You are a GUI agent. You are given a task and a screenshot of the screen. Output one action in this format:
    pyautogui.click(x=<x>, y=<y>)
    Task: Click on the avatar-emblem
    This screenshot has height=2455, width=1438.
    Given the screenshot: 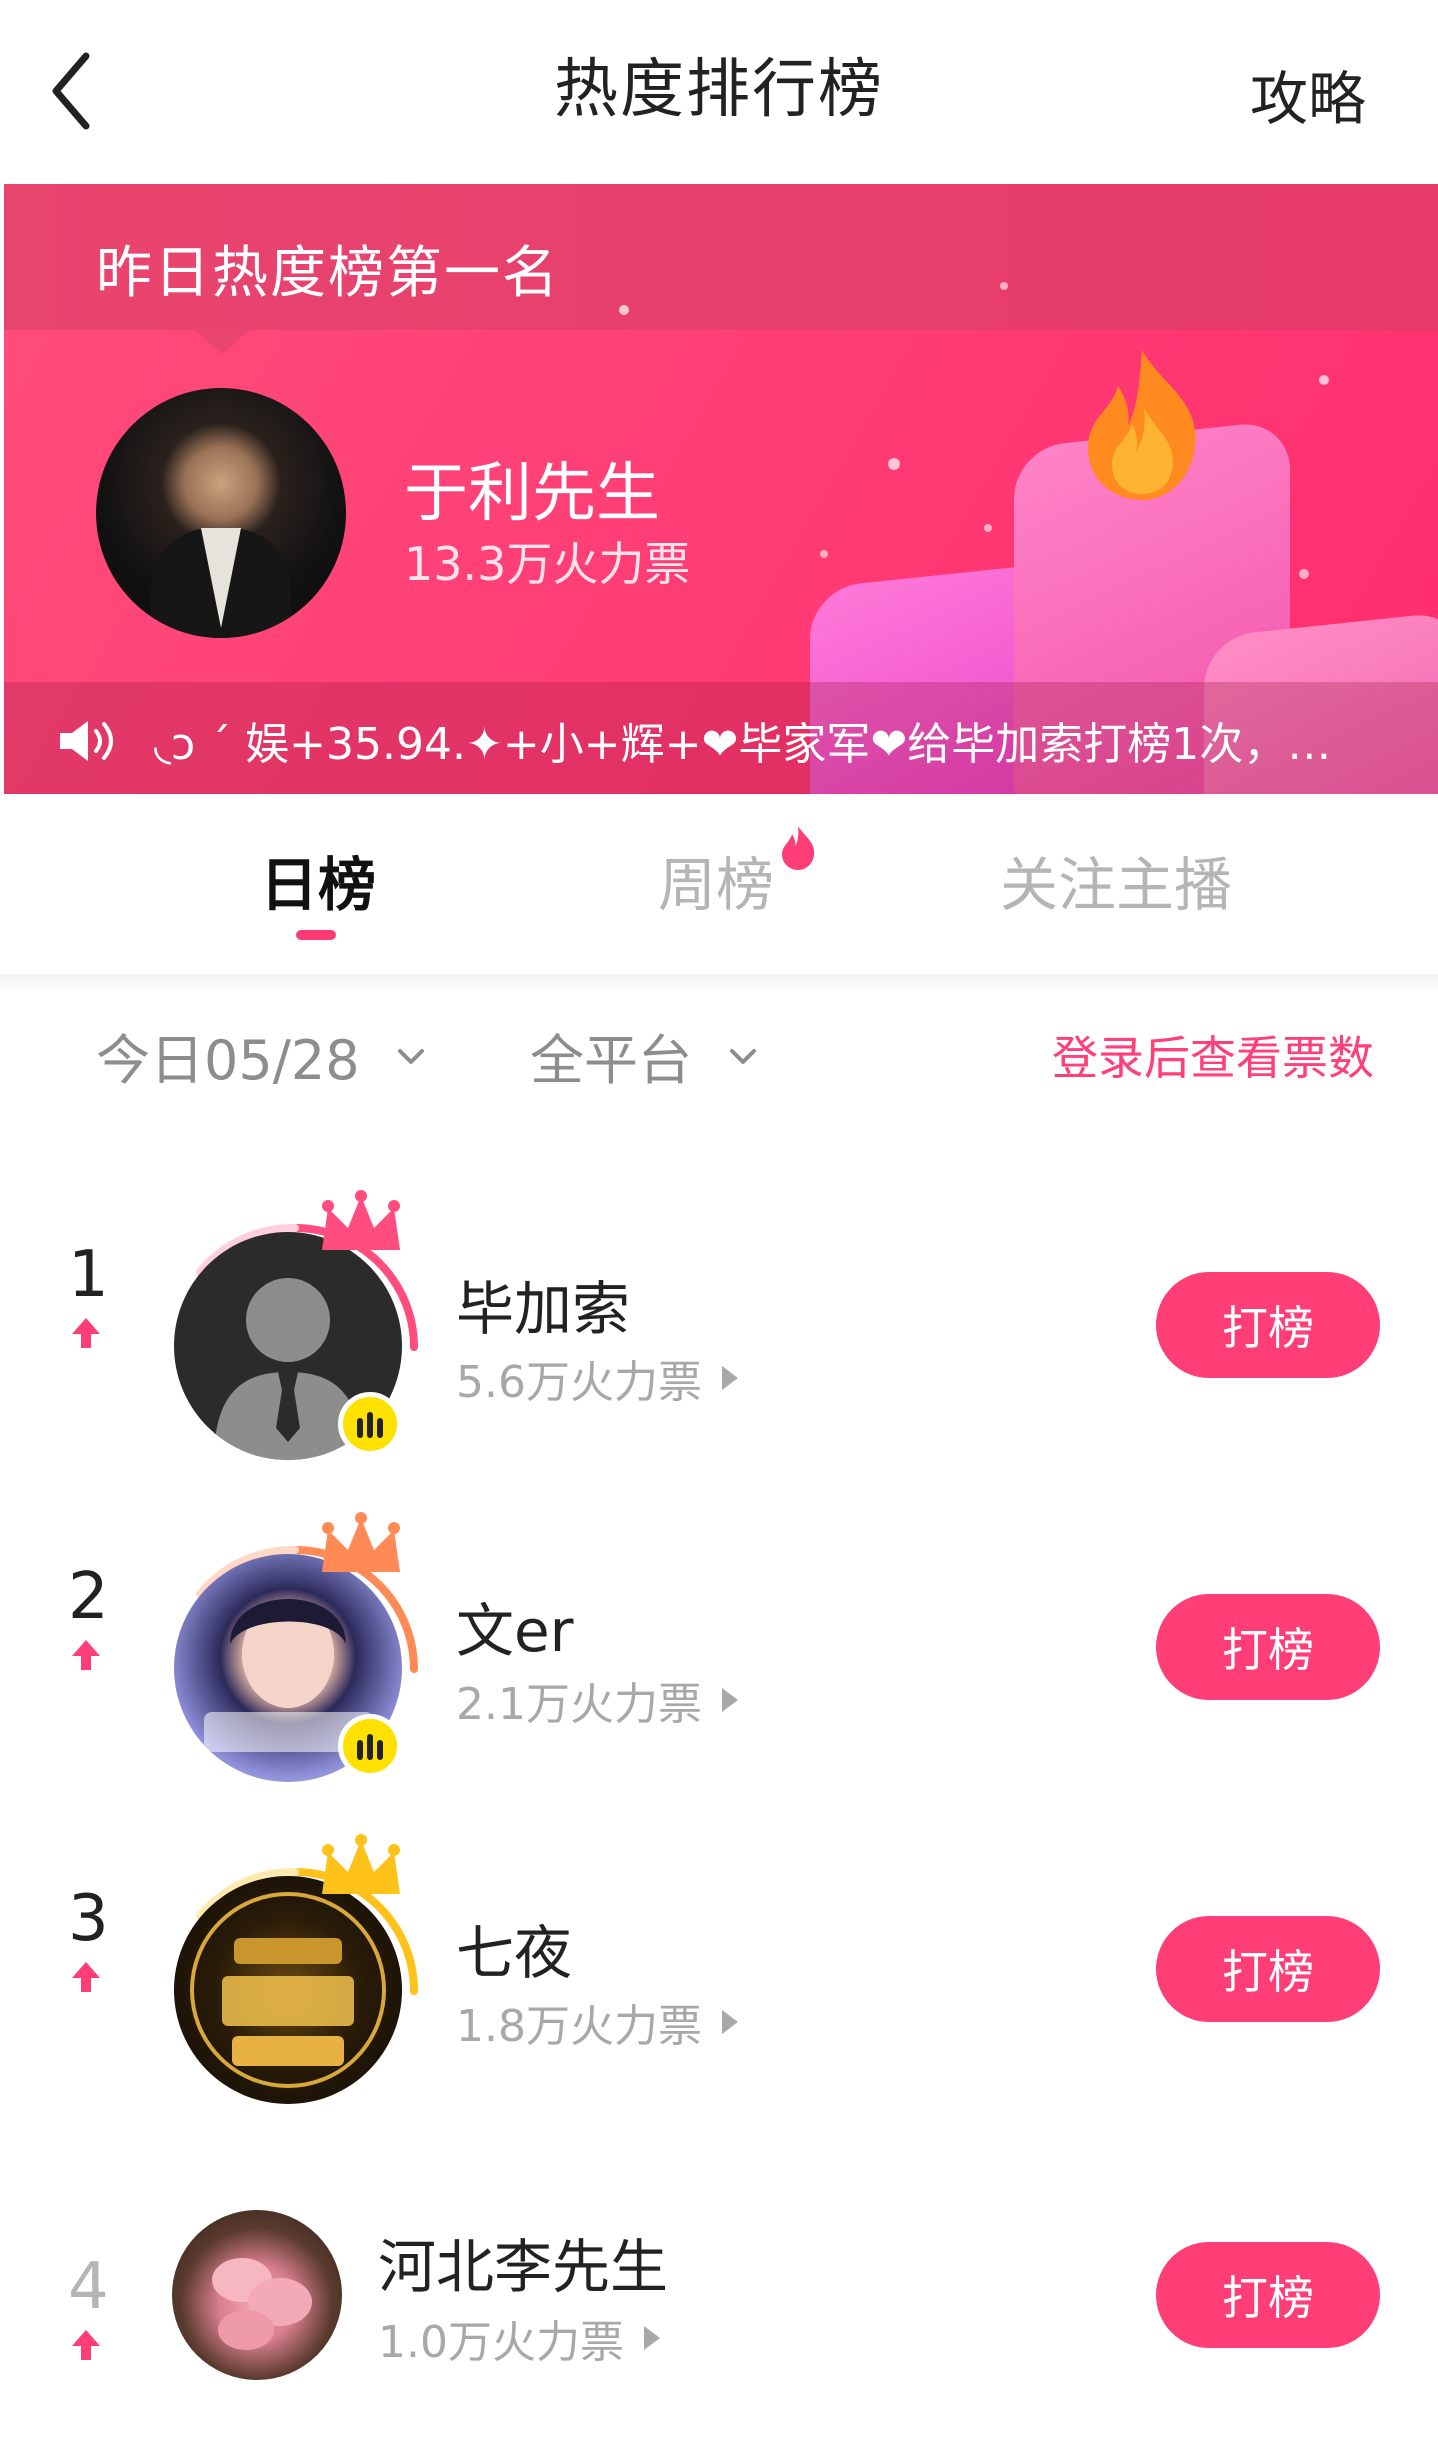 What is the action you would take?
    pyautogui.click(x=288, y=1990)
    